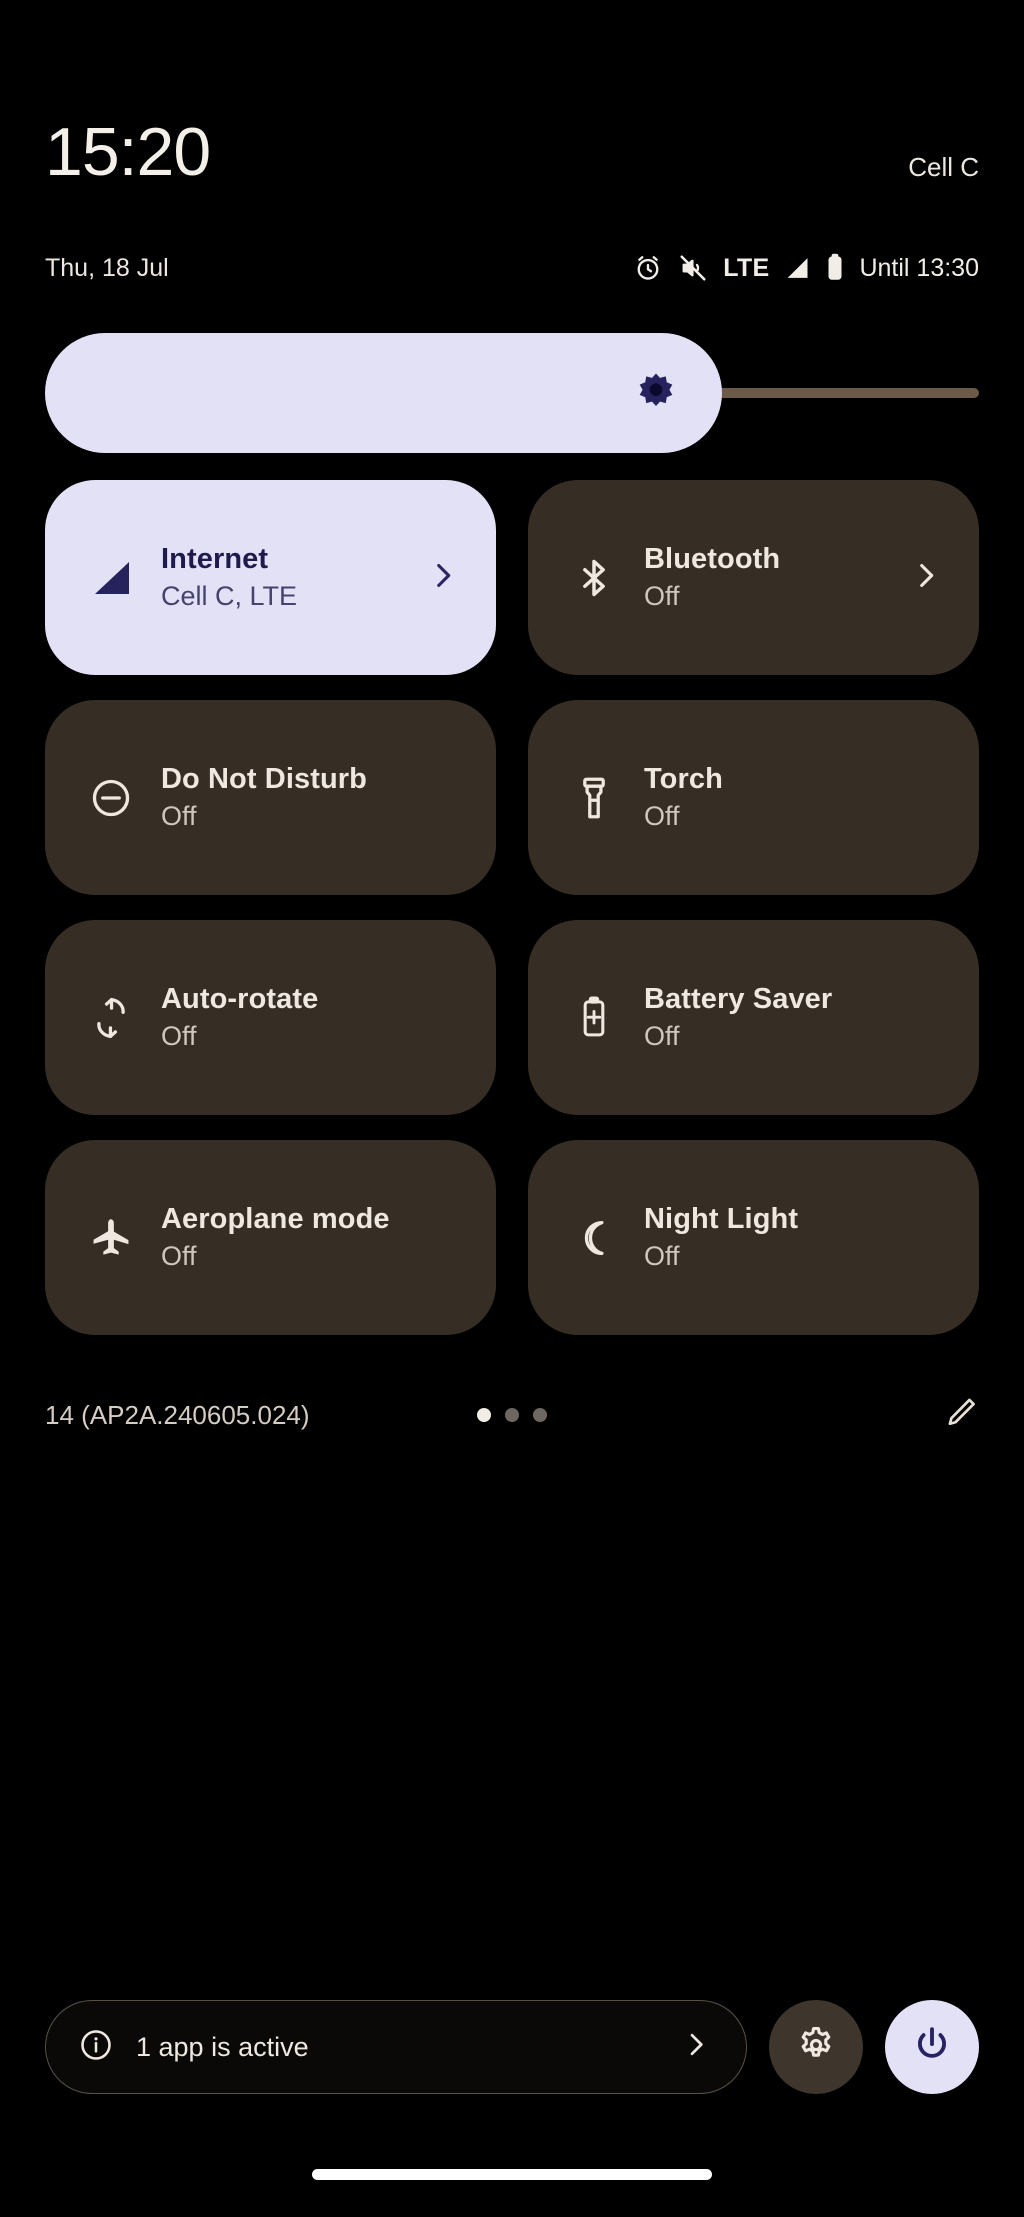 The height and width of the screenshot is (2217, 1024). Describe the element at coordinates (111, 1018) in the screenshot. I see `auto-rotate-icon` at that location.